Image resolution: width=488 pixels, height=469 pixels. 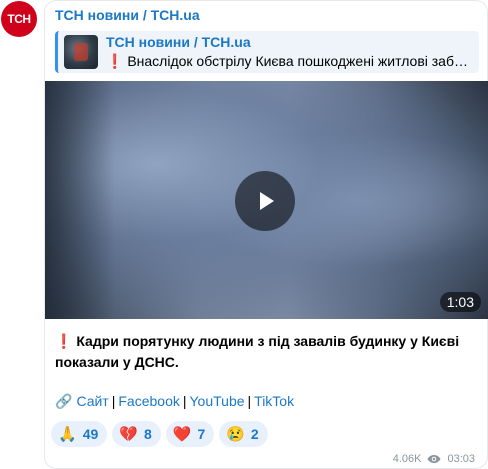 I want to click on link-youtube: YouTube, so click(x=217, y=401).